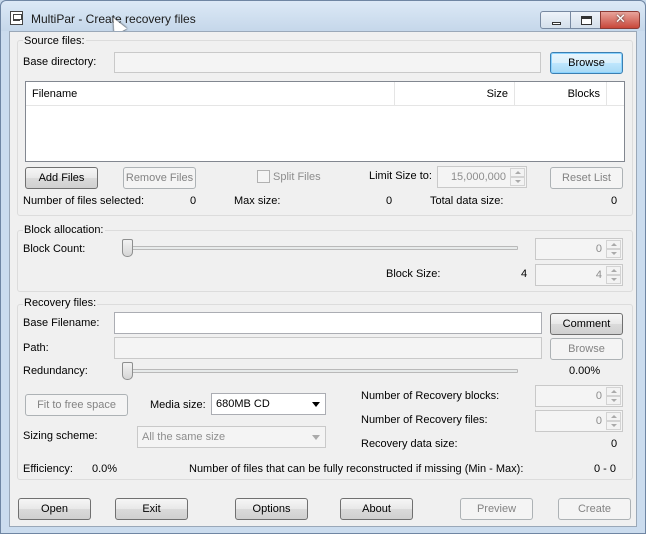 The height and width of the screenshot is (534, 646). Describe the element at coordinates (54, 249) in the screenshot. I see `block-count-label: Block Count:` at that location.